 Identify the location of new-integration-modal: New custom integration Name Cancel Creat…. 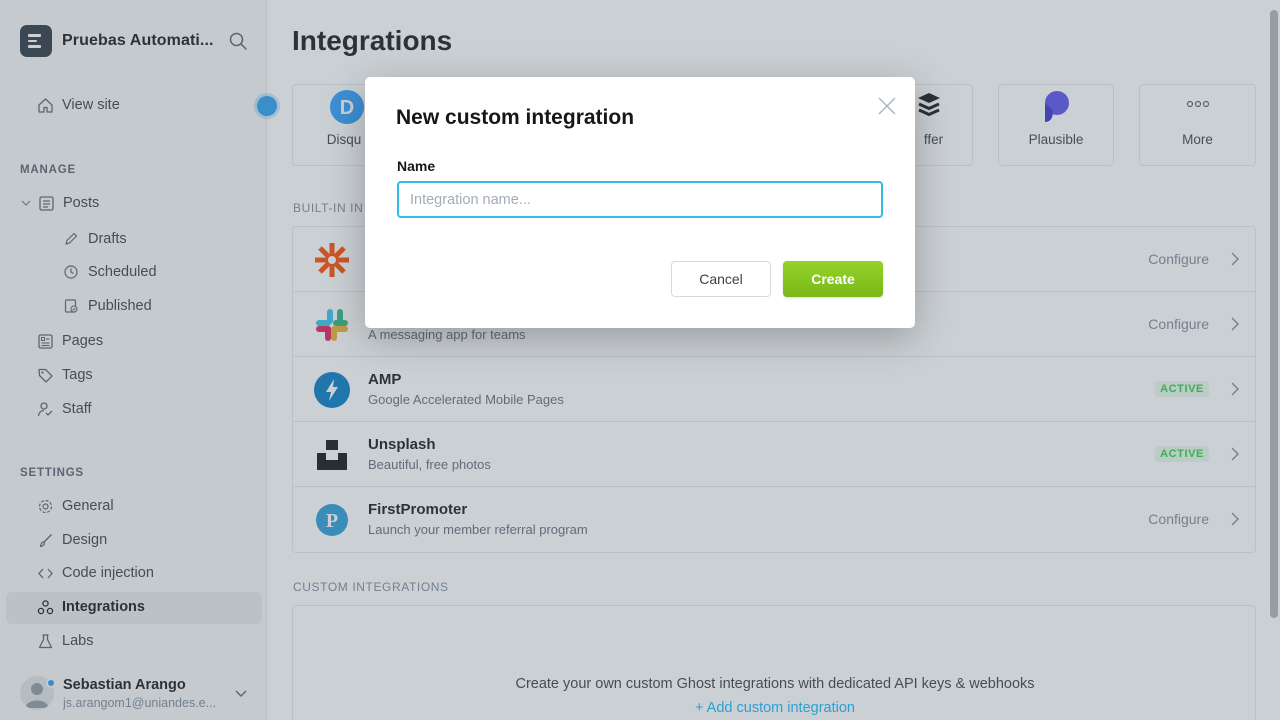
(640, 202).